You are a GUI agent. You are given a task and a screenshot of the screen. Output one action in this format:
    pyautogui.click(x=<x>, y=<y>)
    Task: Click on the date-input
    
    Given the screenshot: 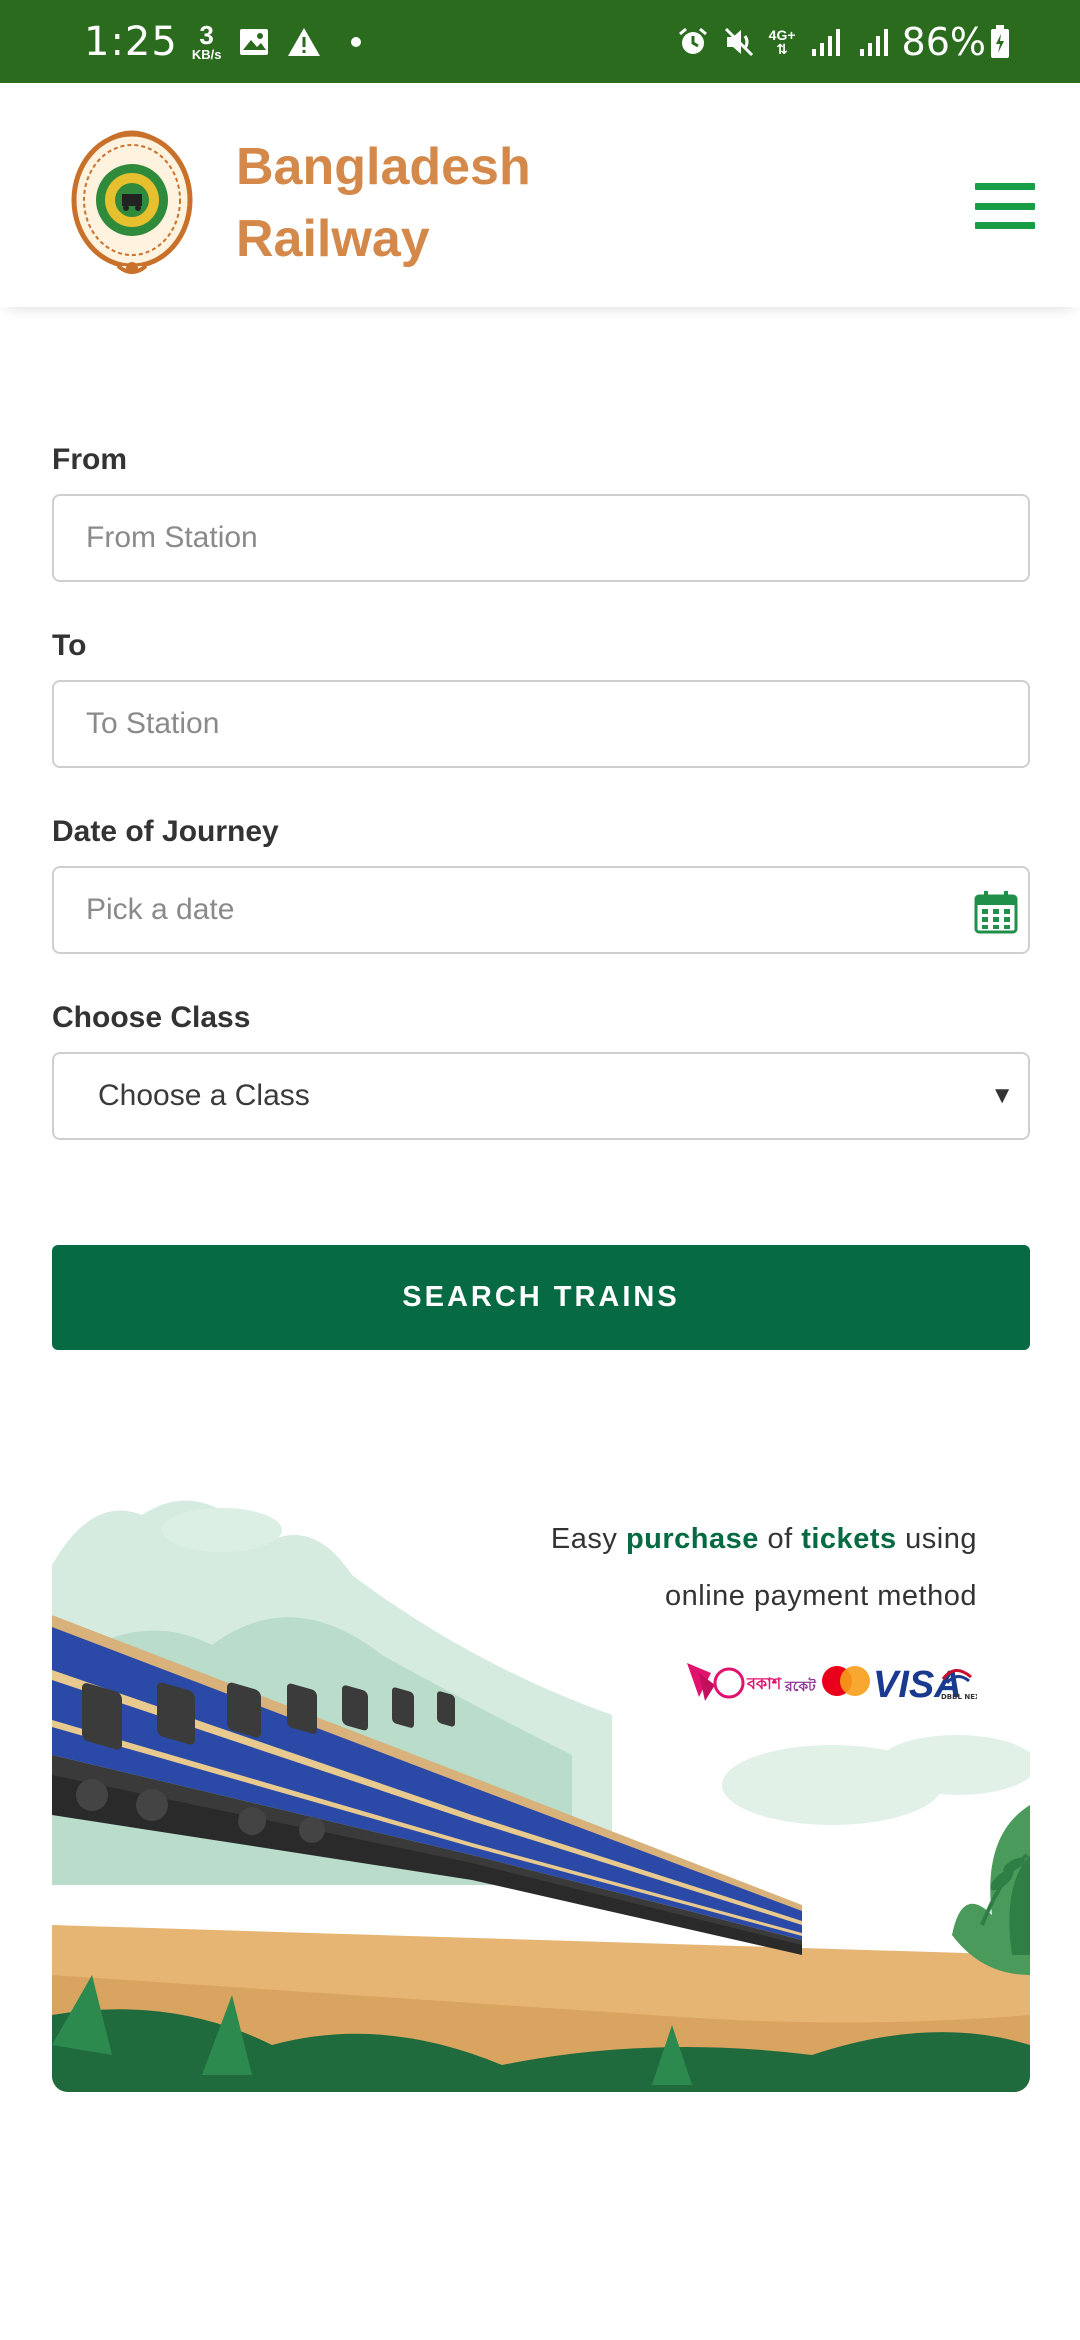 What is the action you would take?
    pyautogui.click(x=541, y=910)
    